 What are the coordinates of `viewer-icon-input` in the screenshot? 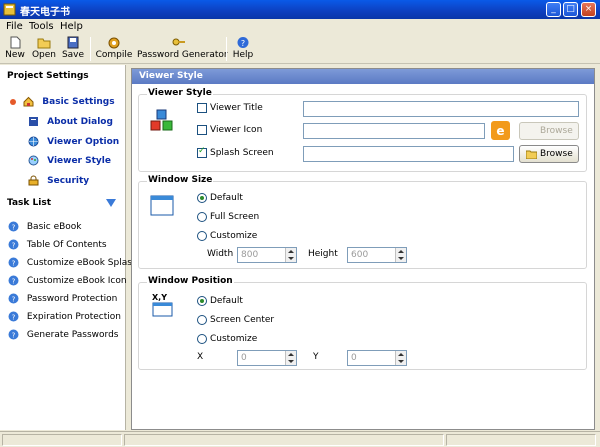 It's located at (394, 131).